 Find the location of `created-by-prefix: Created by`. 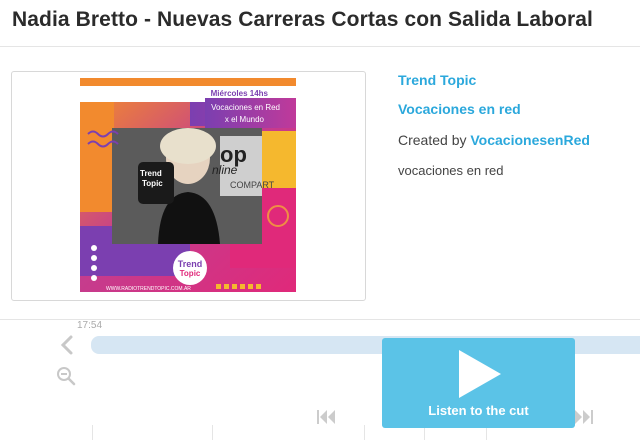

created-by-prefix: Created by is located at coordinates (432, 140).